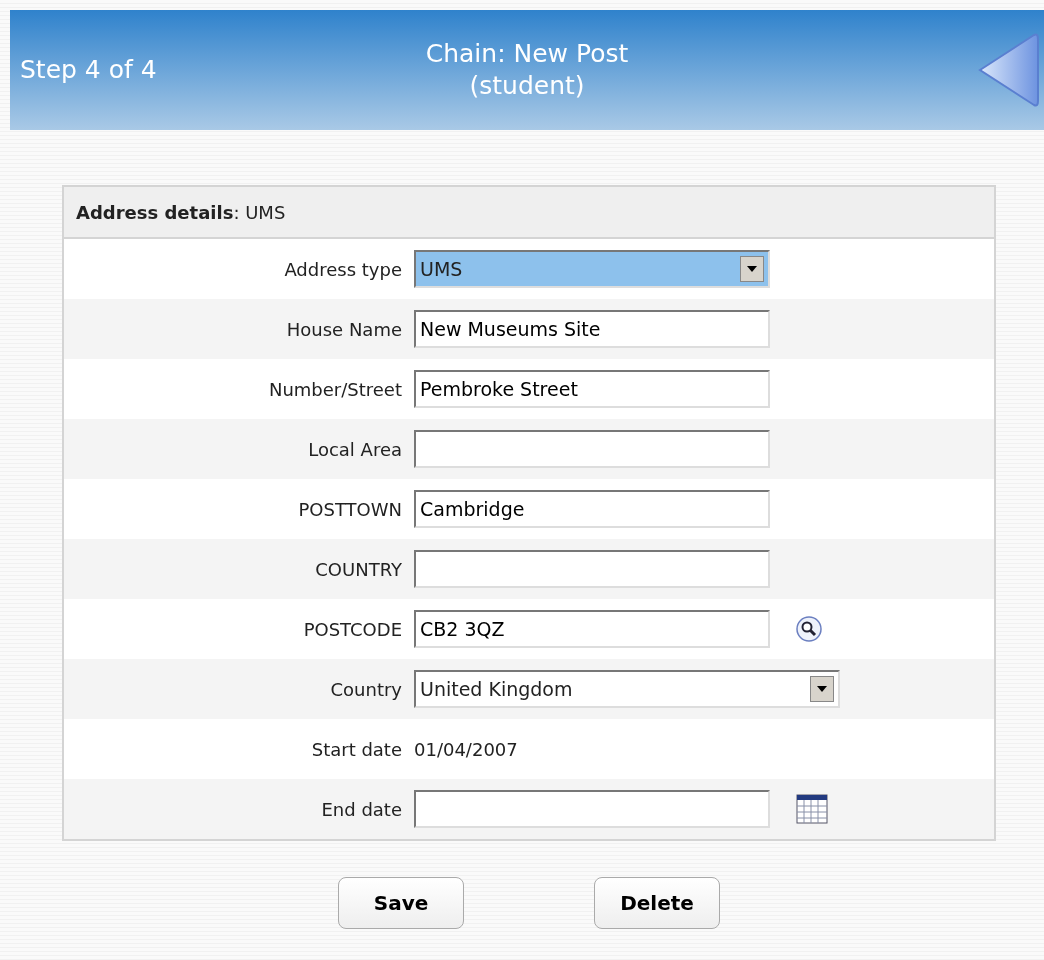  I want to click on field-label: Country, so click(366, 689).